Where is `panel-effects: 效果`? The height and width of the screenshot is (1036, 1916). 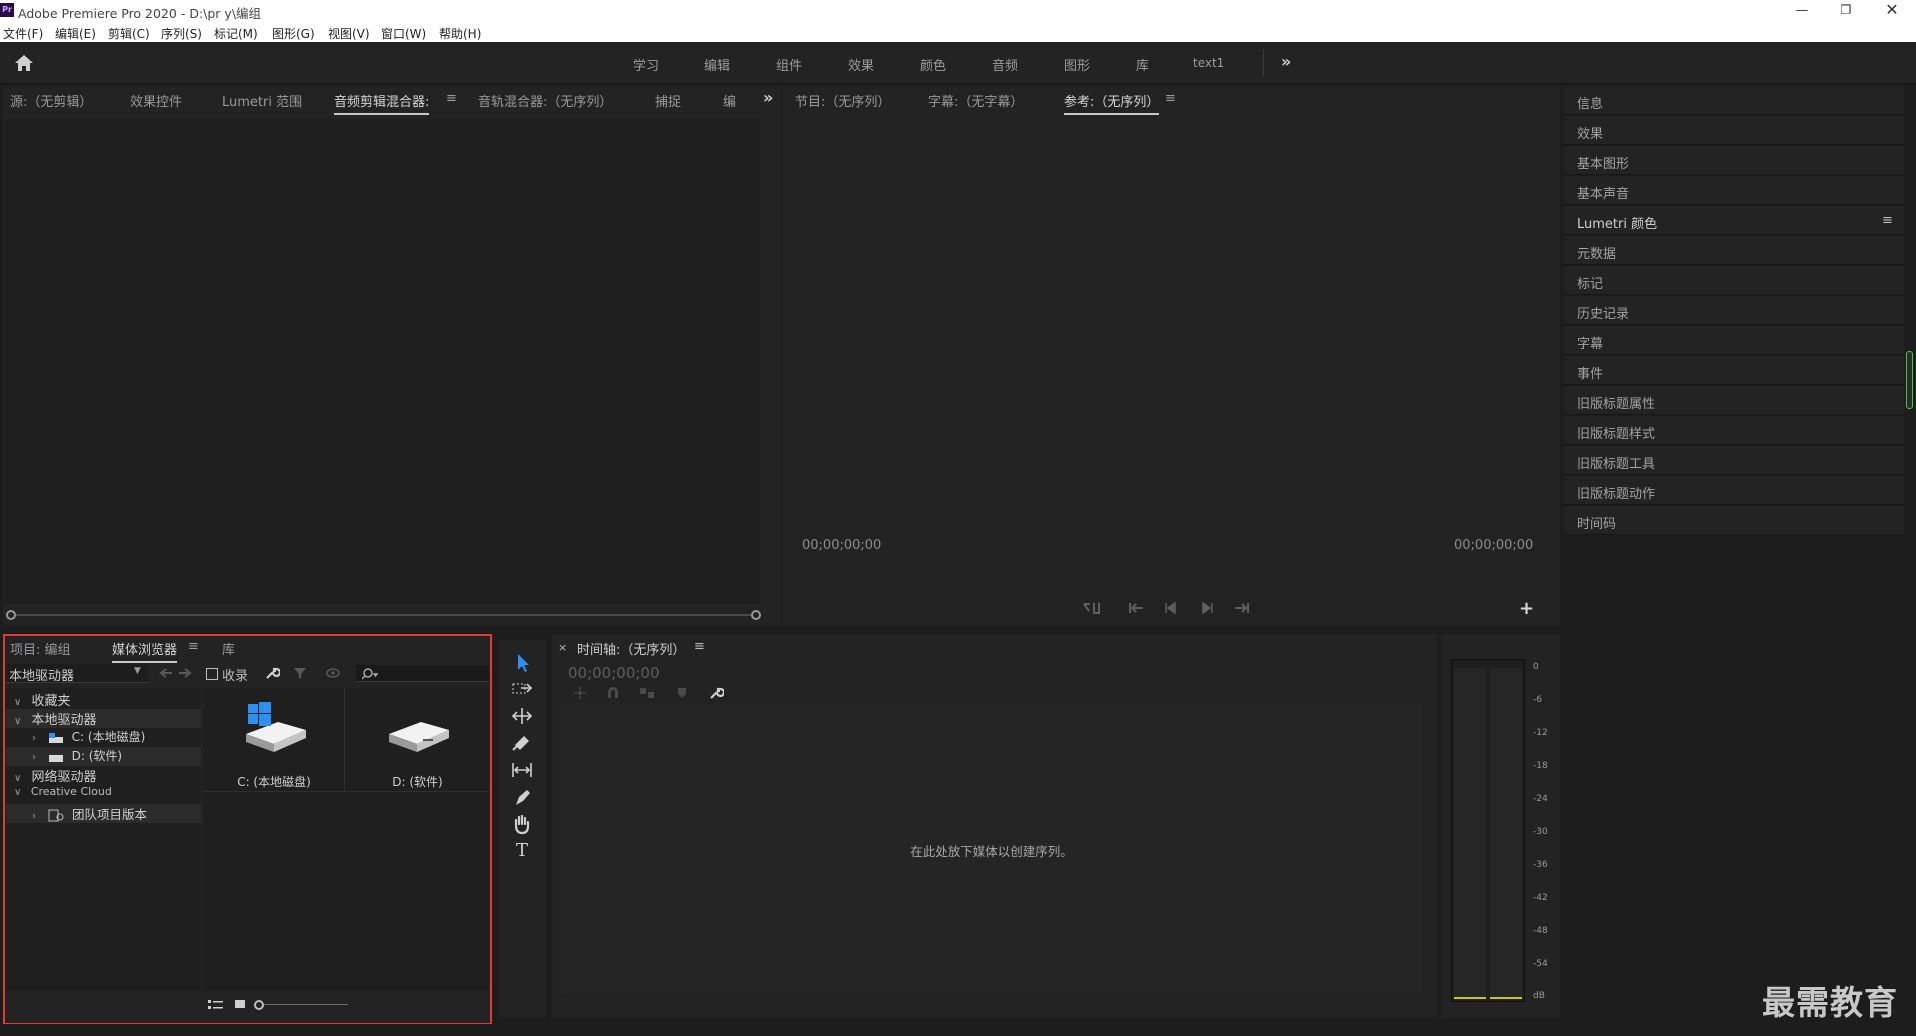
panel-effects: 效果 is located at coordinates (1734, 130).